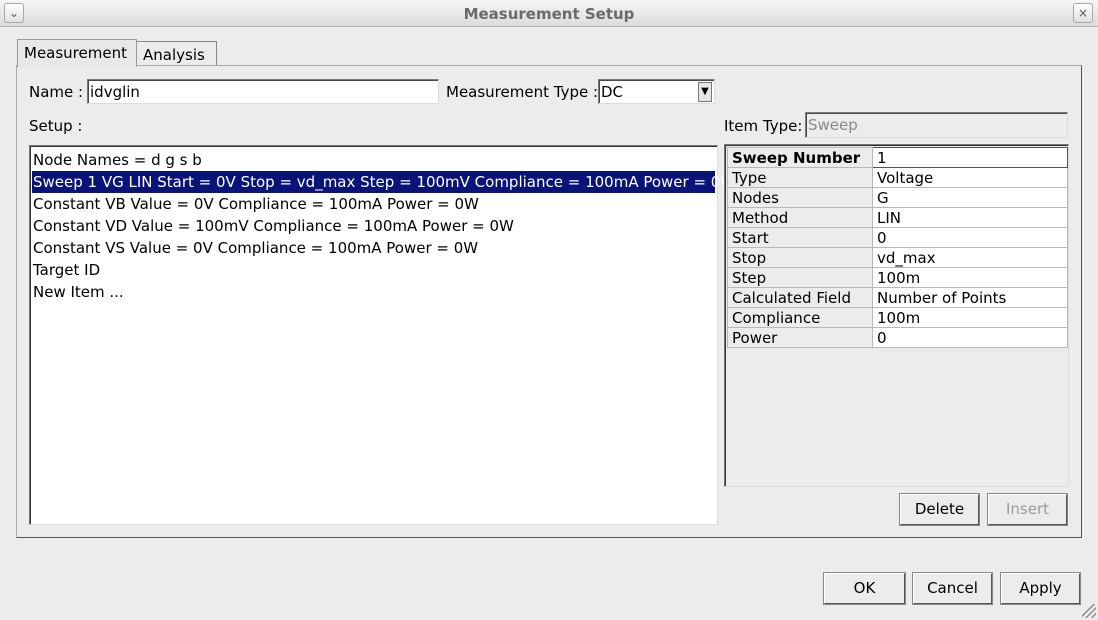 This screenshot has height=620, width=1098. I want to click on window-title: Measurement Setup, so click(549, 14).